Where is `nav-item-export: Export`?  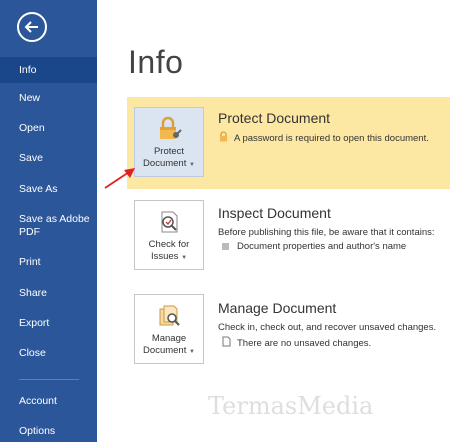 nav-item-export: Export is located at coordinates (48, 323).